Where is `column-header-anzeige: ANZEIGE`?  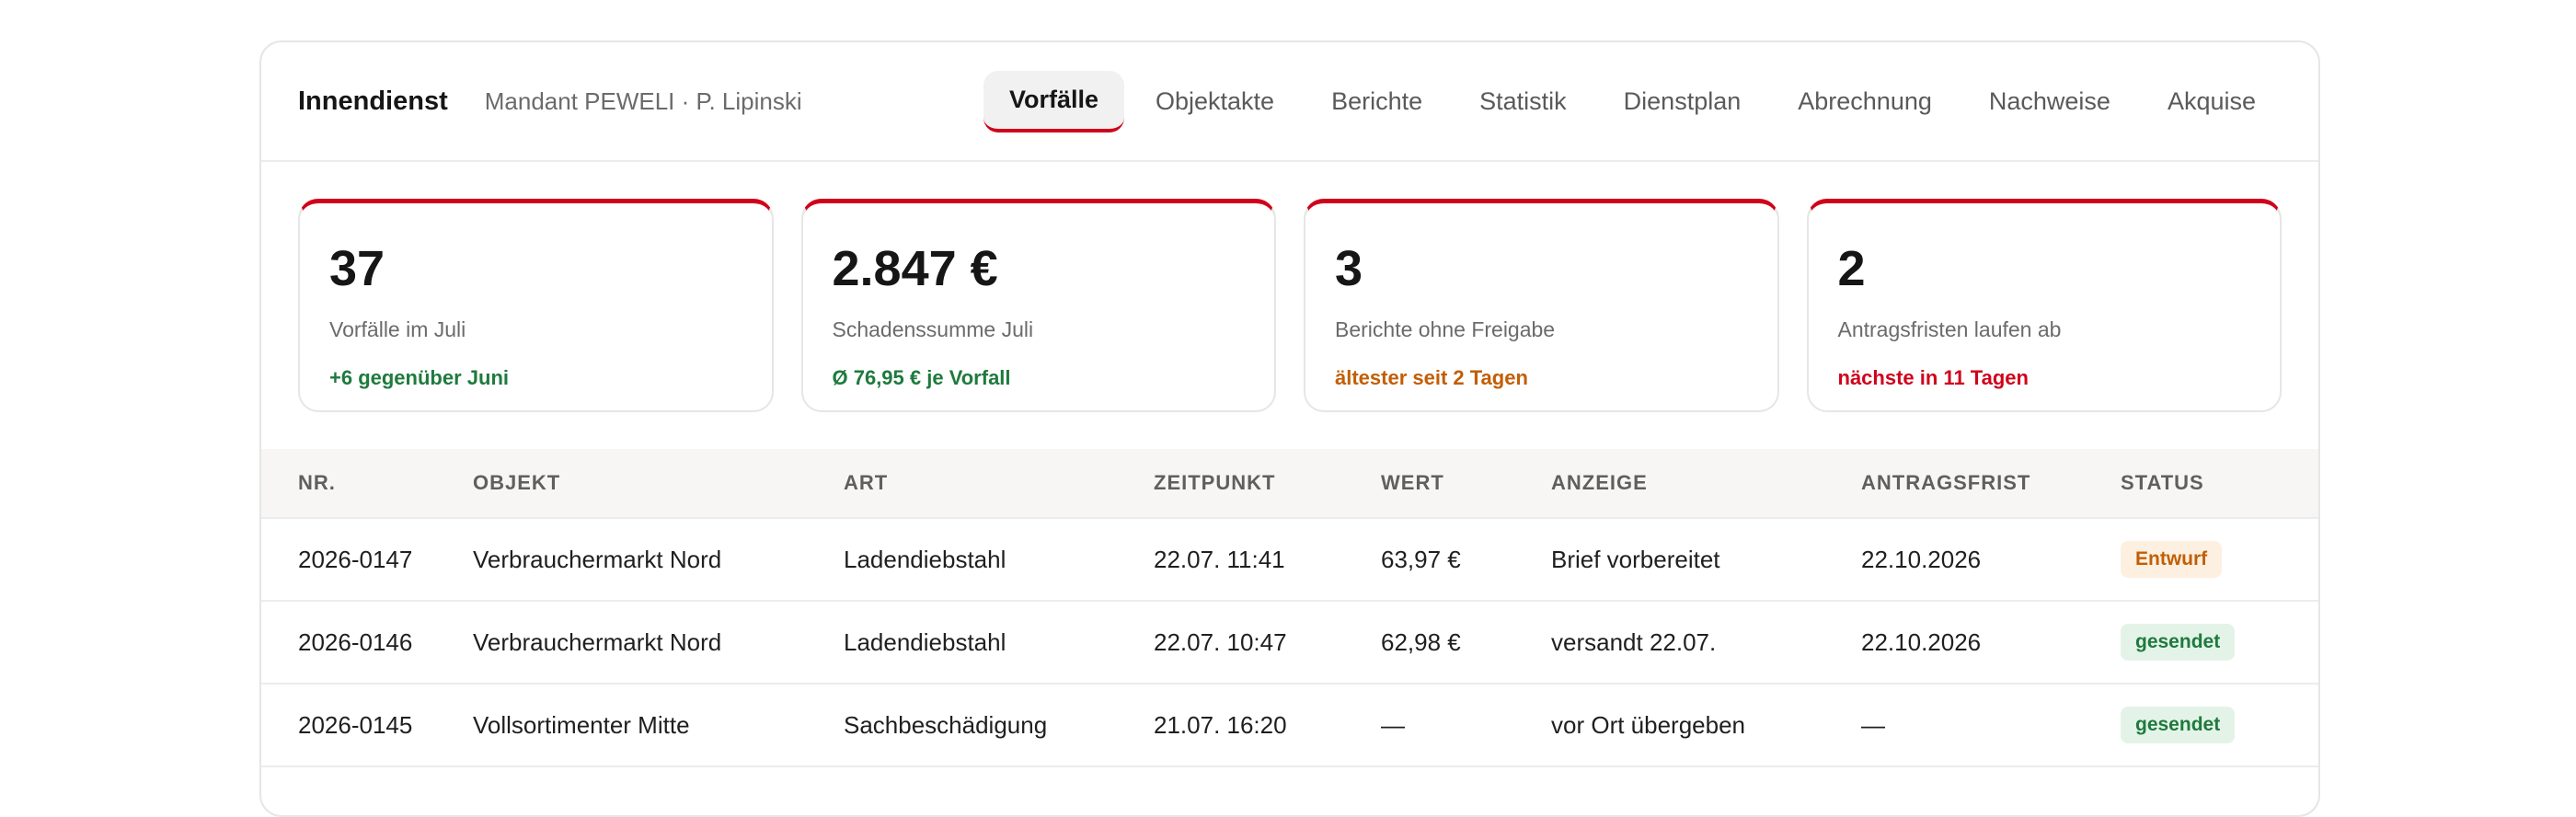
column-header-anzeige: ANZEIGE is located at coordinates (1706, 484).